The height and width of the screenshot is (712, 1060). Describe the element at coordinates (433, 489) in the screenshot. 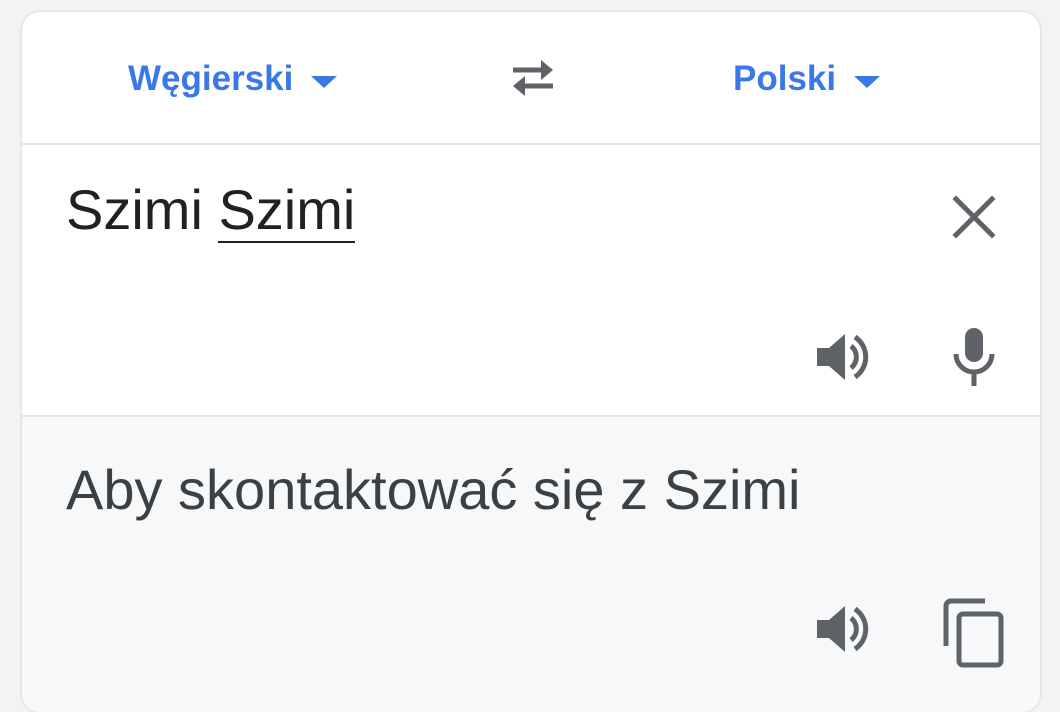

I see `translation-text: Aby skontaktować się z Szimi` at that location.